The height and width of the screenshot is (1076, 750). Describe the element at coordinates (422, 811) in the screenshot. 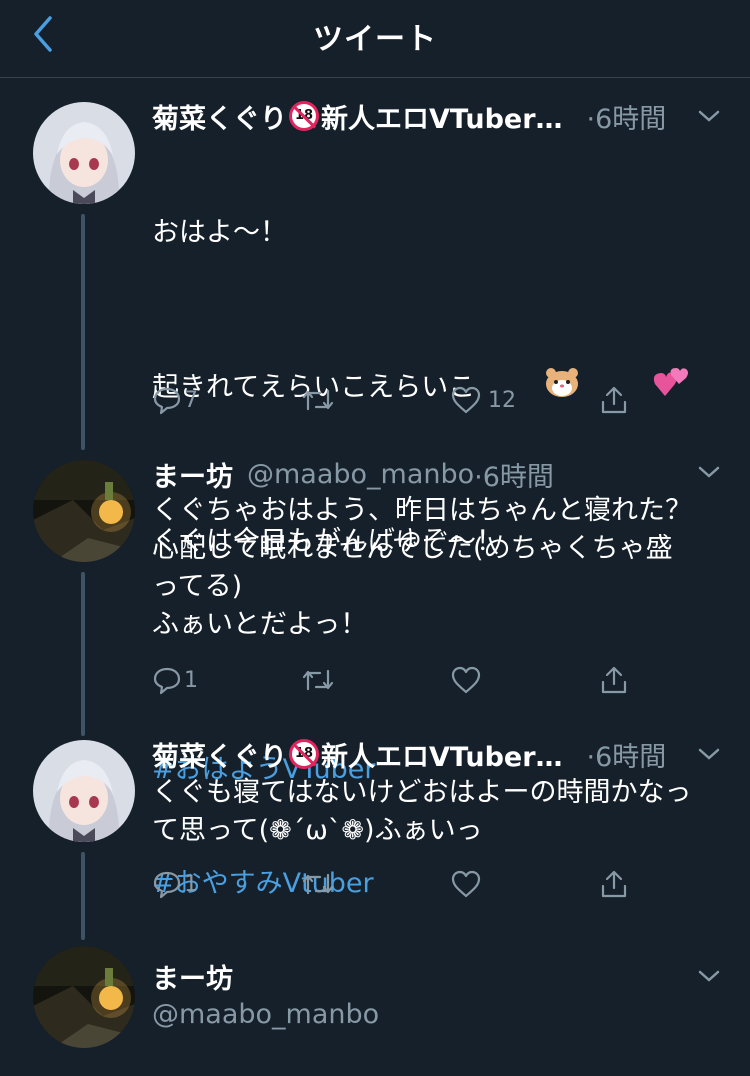

I see `tweet-text: くぐも寝てはないけどおはよーの時間かなっ て思って(❁´ω`❁)ふぁいっ` at that location.